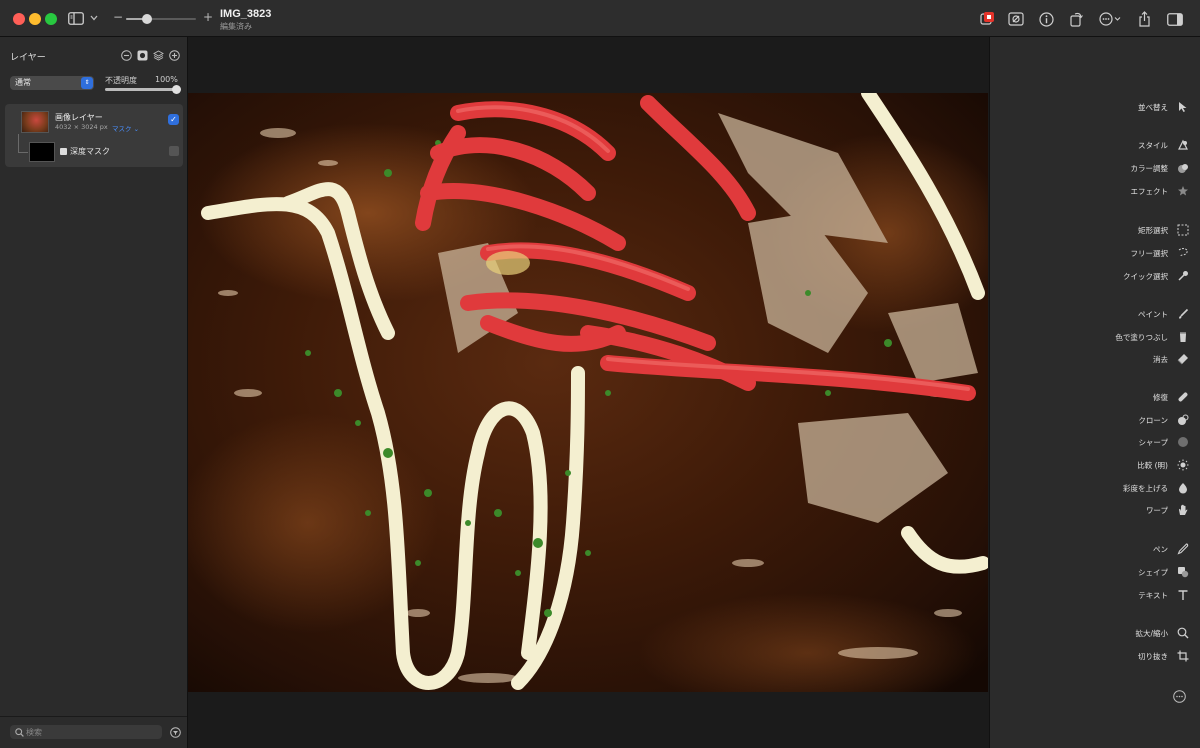 The height and width of the screenshot is (748, 1200). Describe the element at coordinates (52, 83) in the screenshot. I see `blend-mode-select: 通常 ⇕` at that location.